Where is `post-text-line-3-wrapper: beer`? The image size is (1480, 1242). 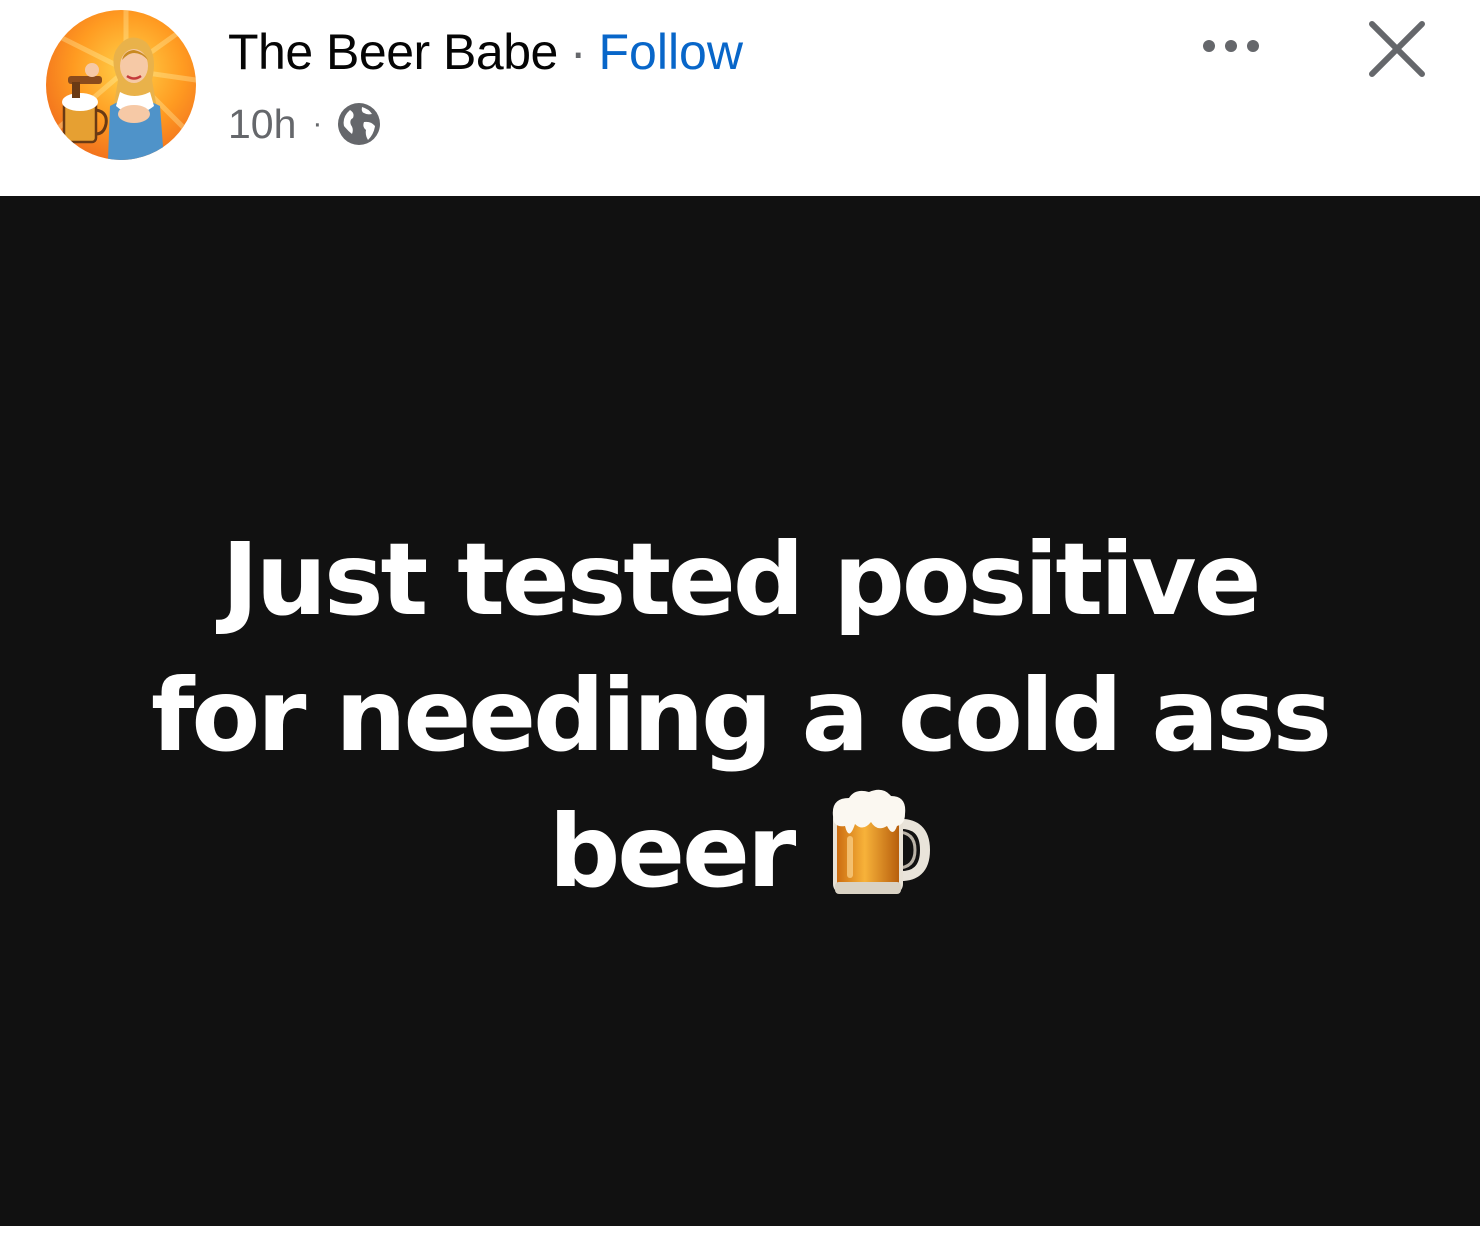 post-text-line-3-wrapper: beer is located at coordinates (740, 852).